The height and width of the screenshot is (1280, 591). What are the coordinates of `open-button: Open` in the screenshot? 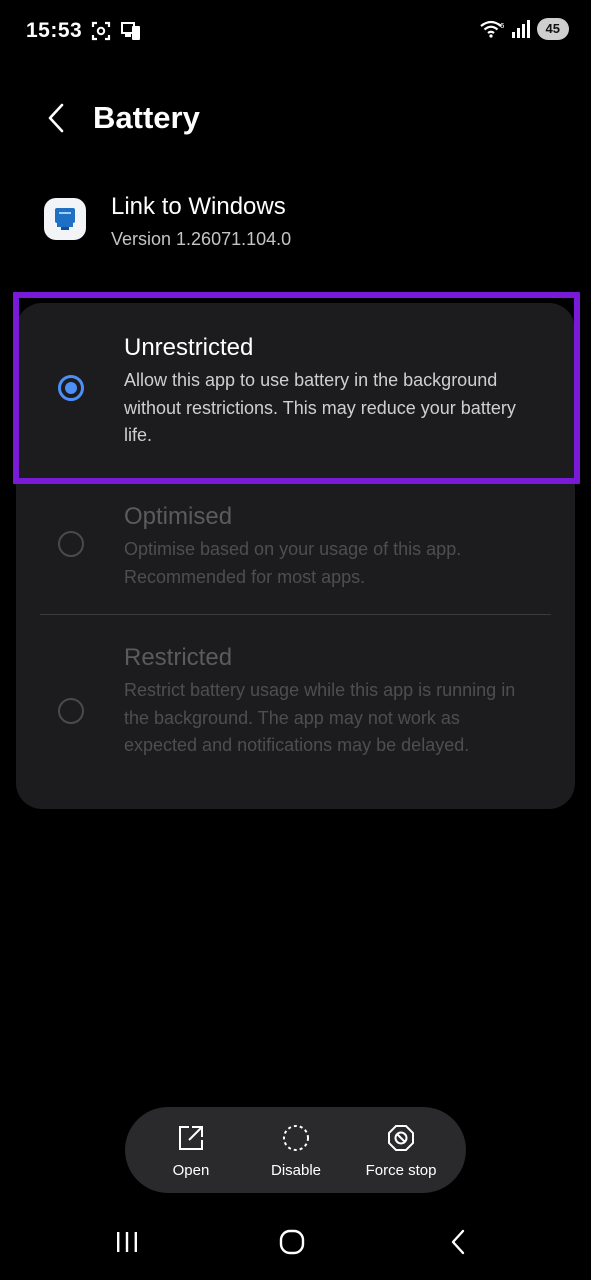 It's located at (191, 1150).